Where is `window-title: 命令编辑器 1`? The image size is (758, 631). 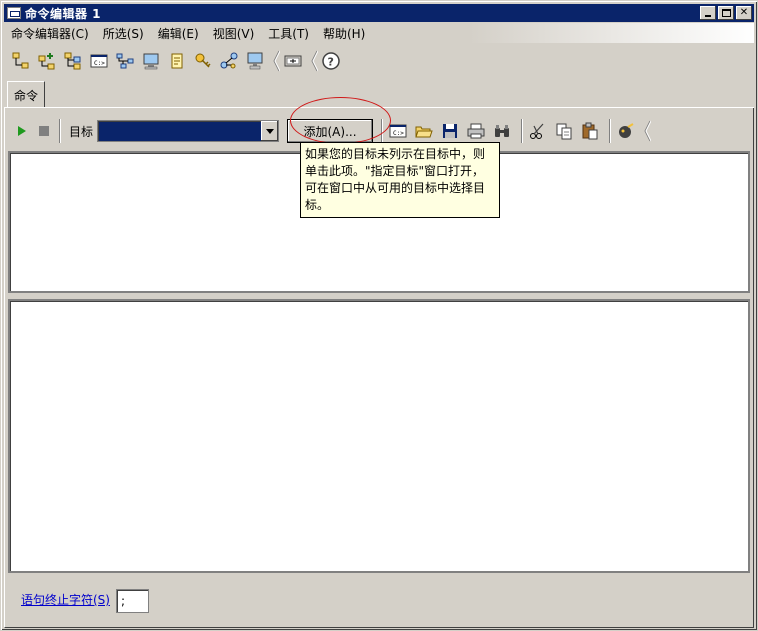
window-title: 命令编辑器 1 is located at coordinates (63, 13).